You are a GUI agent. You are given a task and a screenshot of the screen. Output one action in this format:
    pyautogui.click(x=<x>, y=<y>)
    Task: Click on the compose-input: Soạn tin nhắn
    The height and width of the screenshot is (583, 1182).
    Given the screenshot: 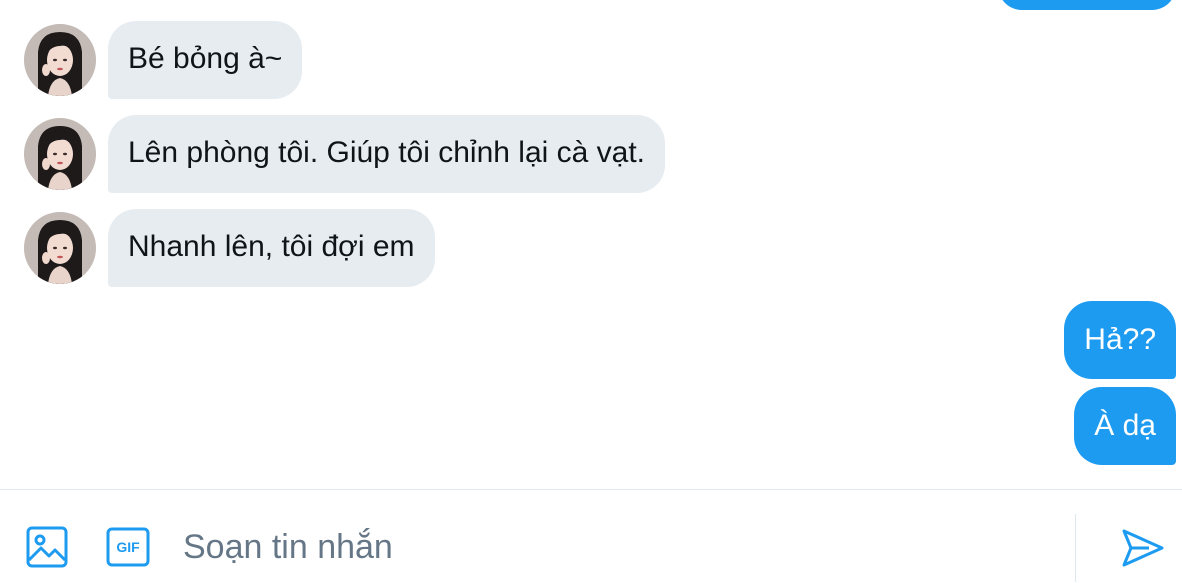 What is the action you would take?
    pyautogui.click(x=288, y=547)
    